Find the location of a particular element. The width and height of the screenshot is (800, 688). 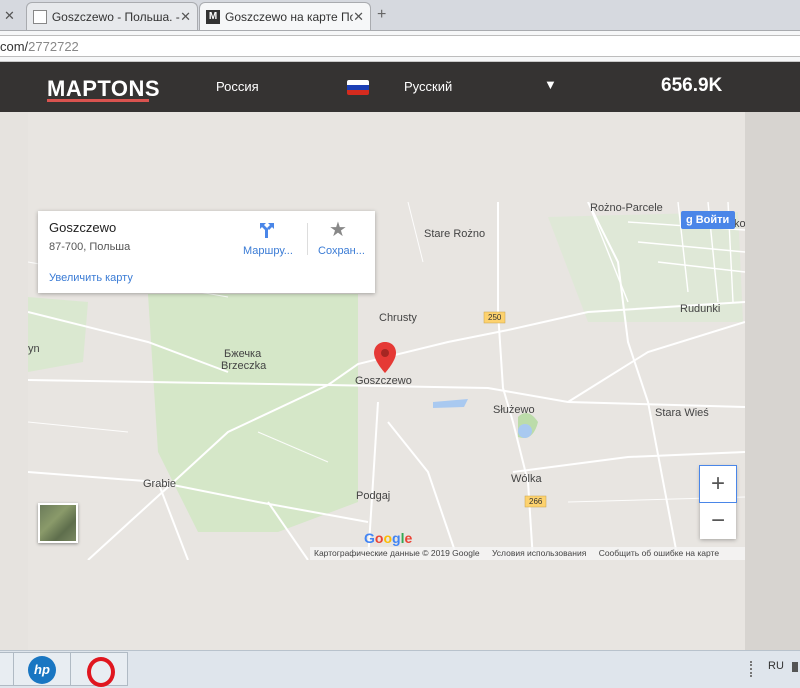

opera-icon is located at coordinates (101, 672).